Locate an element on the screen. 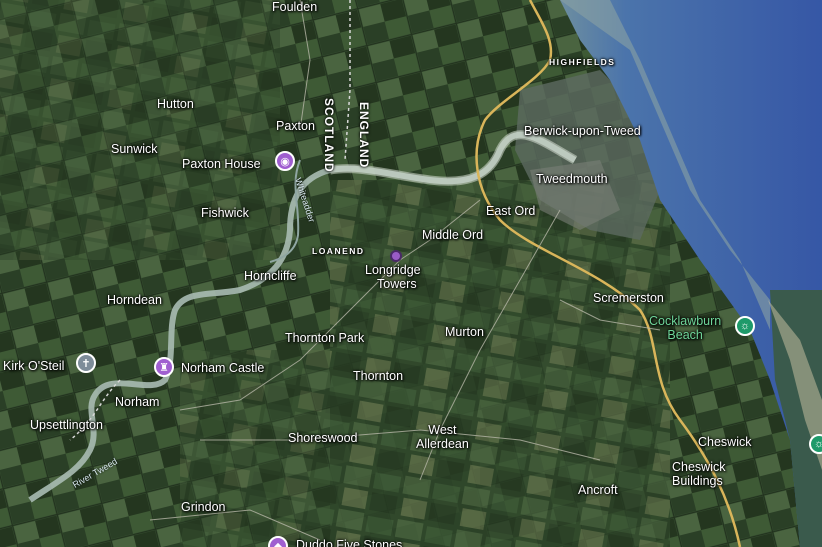  camera-icon: ◉ is located at coordinates (285, 161).